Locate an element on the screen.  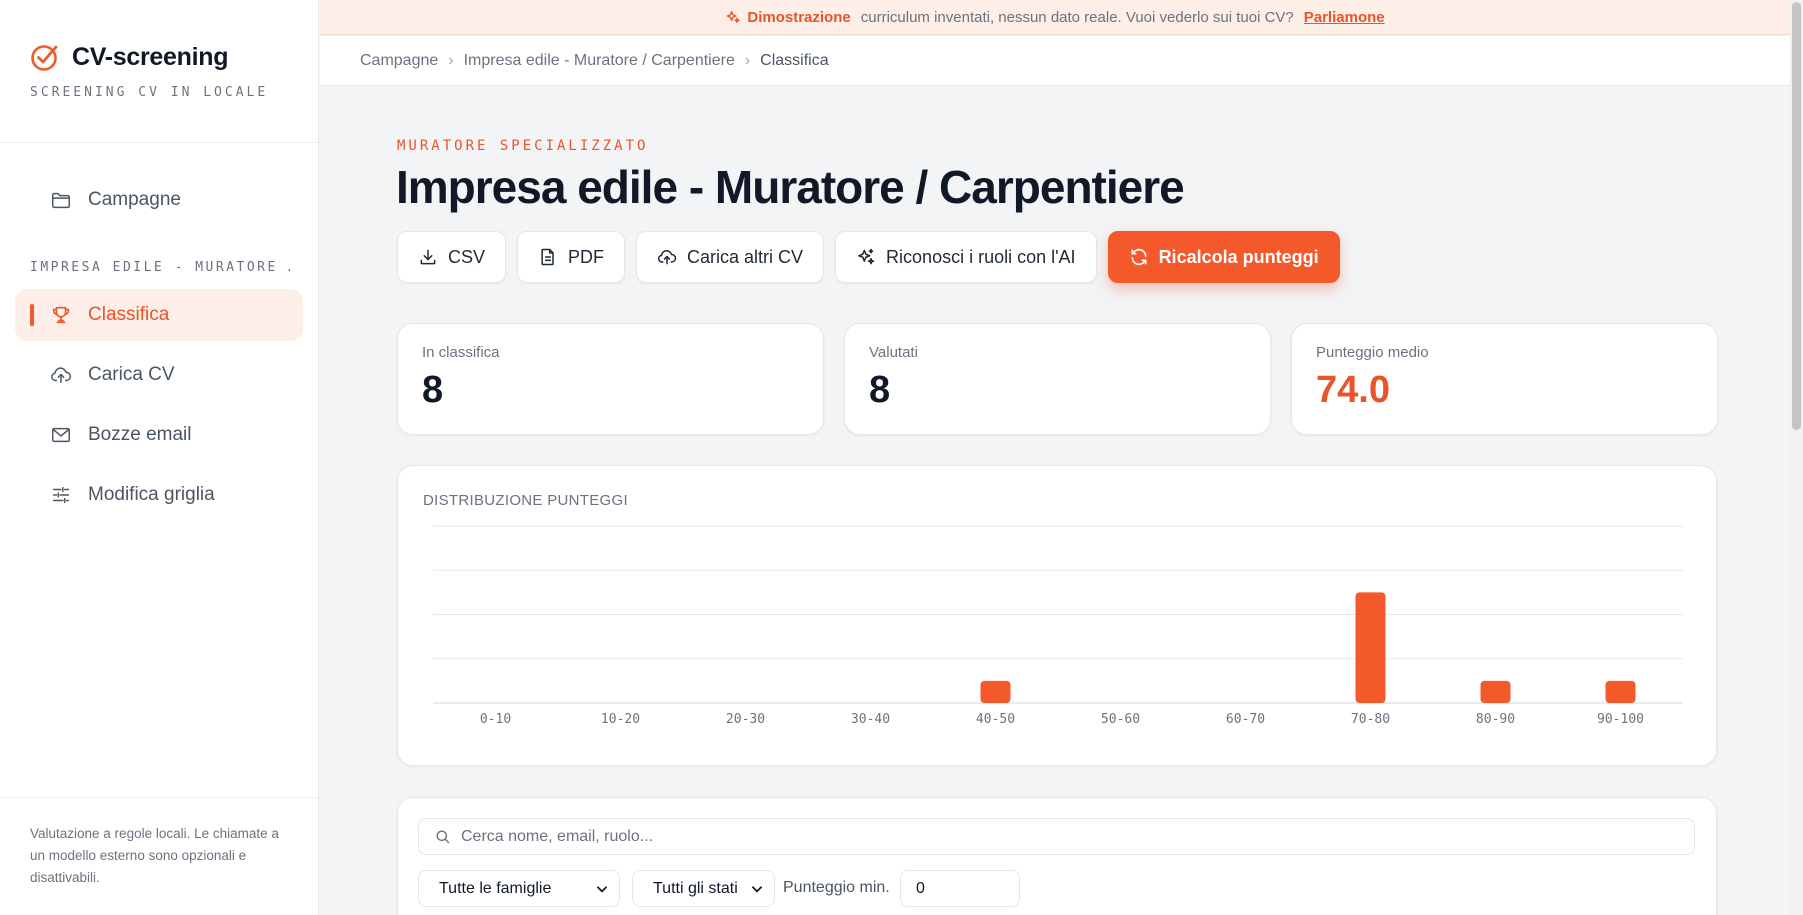
sidebar-item-label: Classifica is located at coordinates (129, 314).